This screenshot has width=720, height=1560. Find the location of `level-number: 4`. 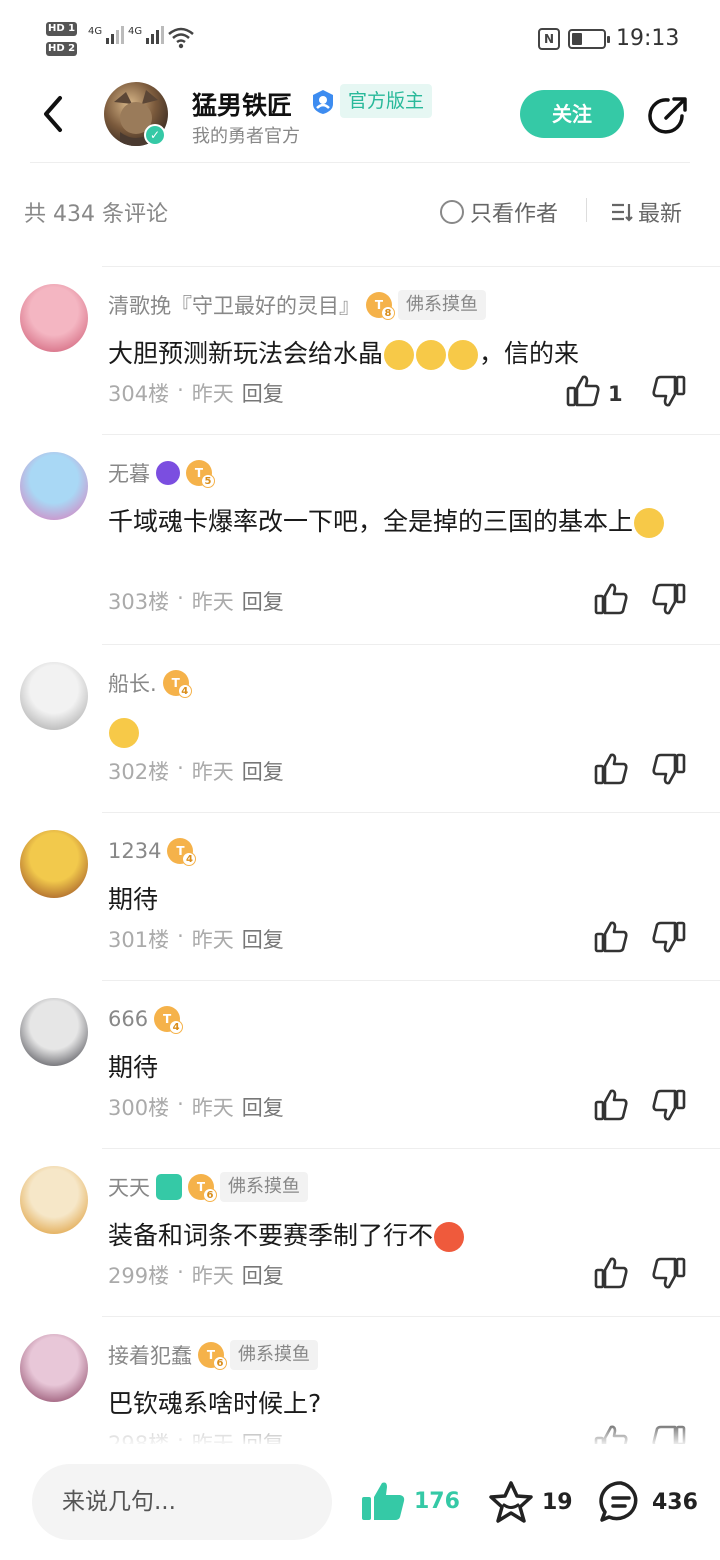

level-number: 4 is located at coordinates (176, 1027).